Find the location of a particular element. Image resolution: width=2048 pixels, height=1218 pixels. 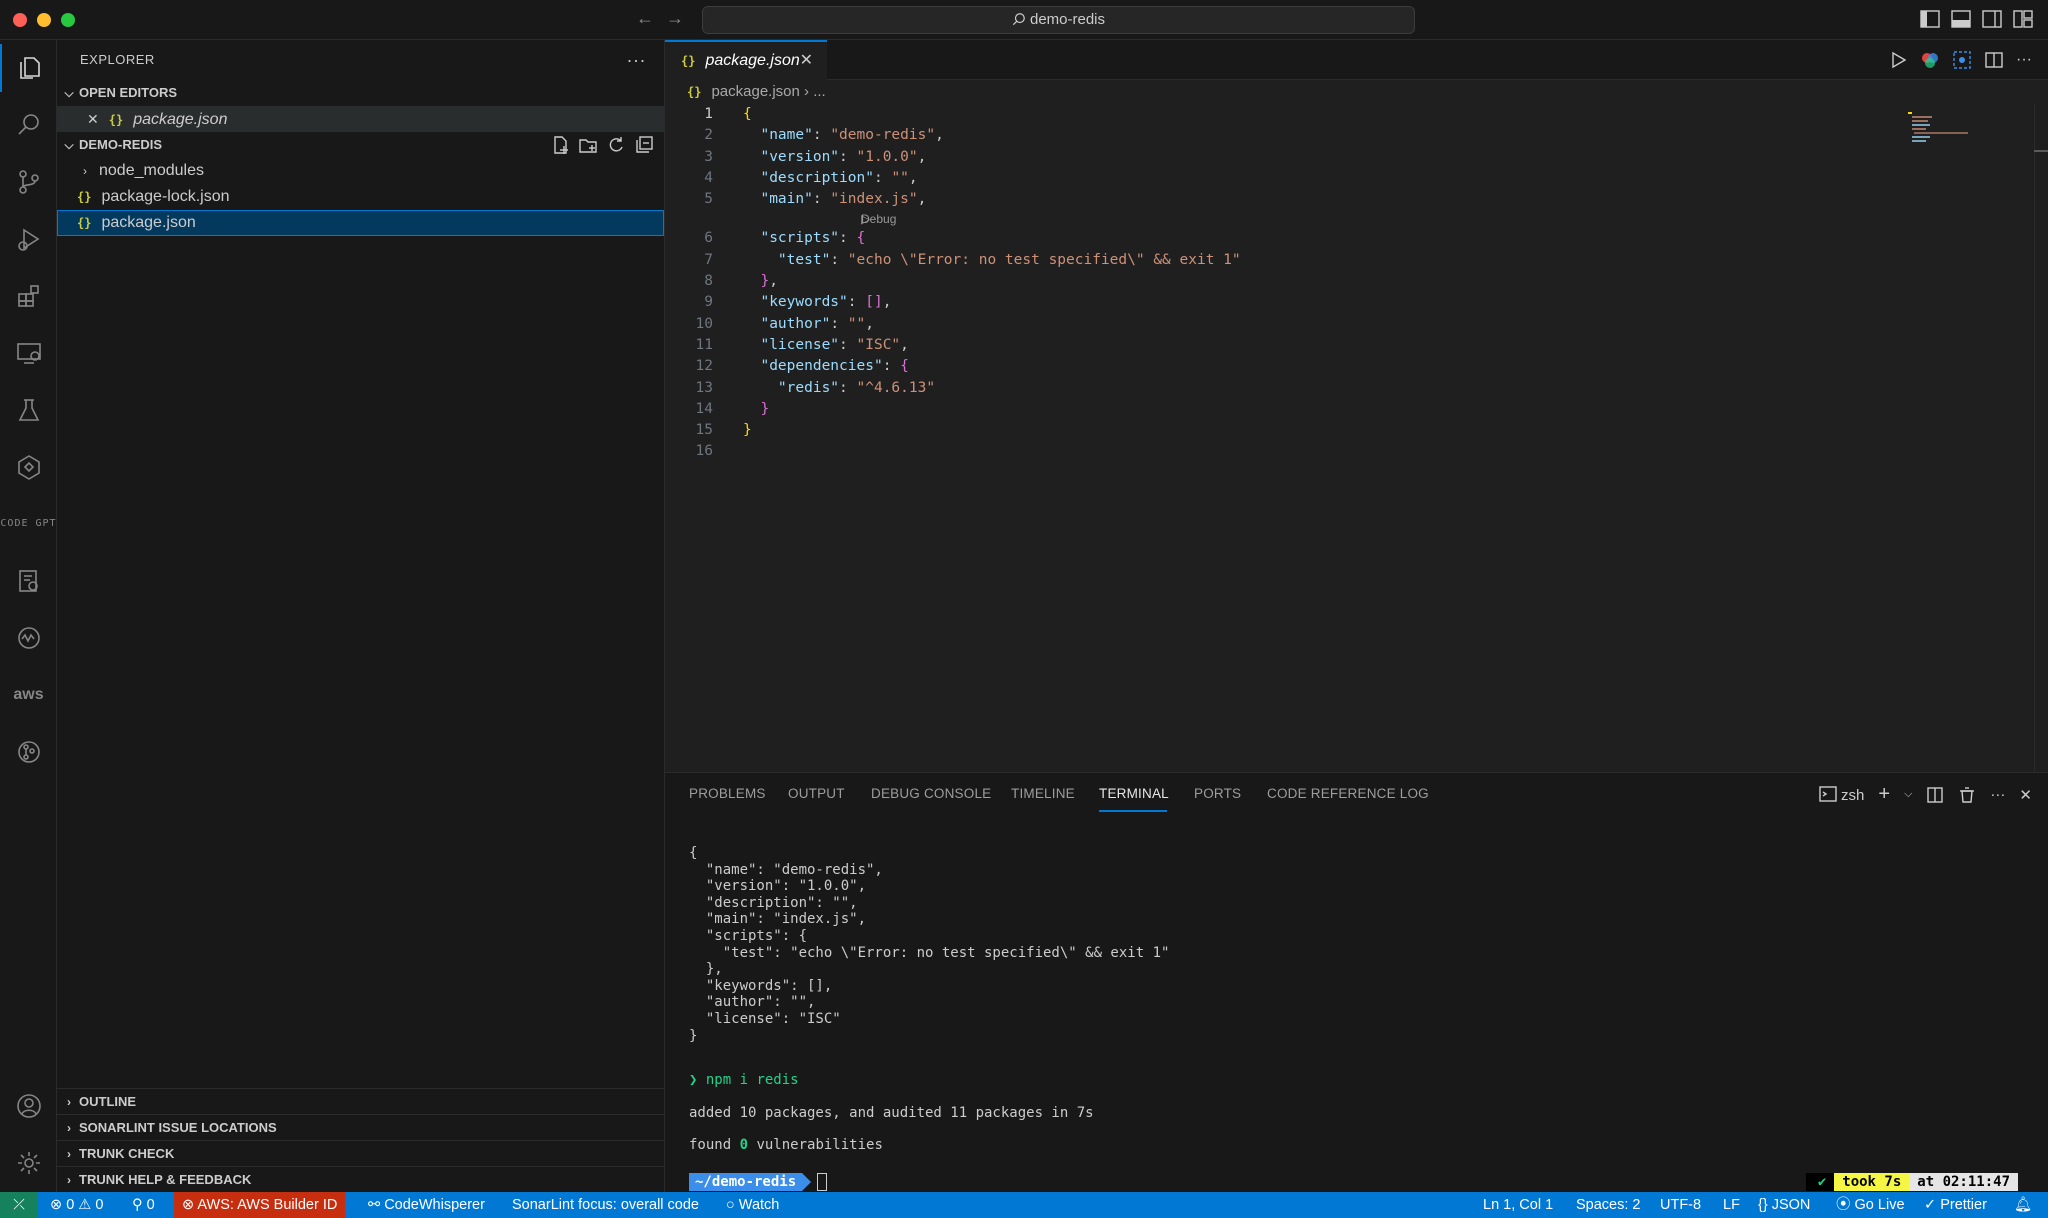

chevron-right-icon: › is located at coordinates (69, 1180).